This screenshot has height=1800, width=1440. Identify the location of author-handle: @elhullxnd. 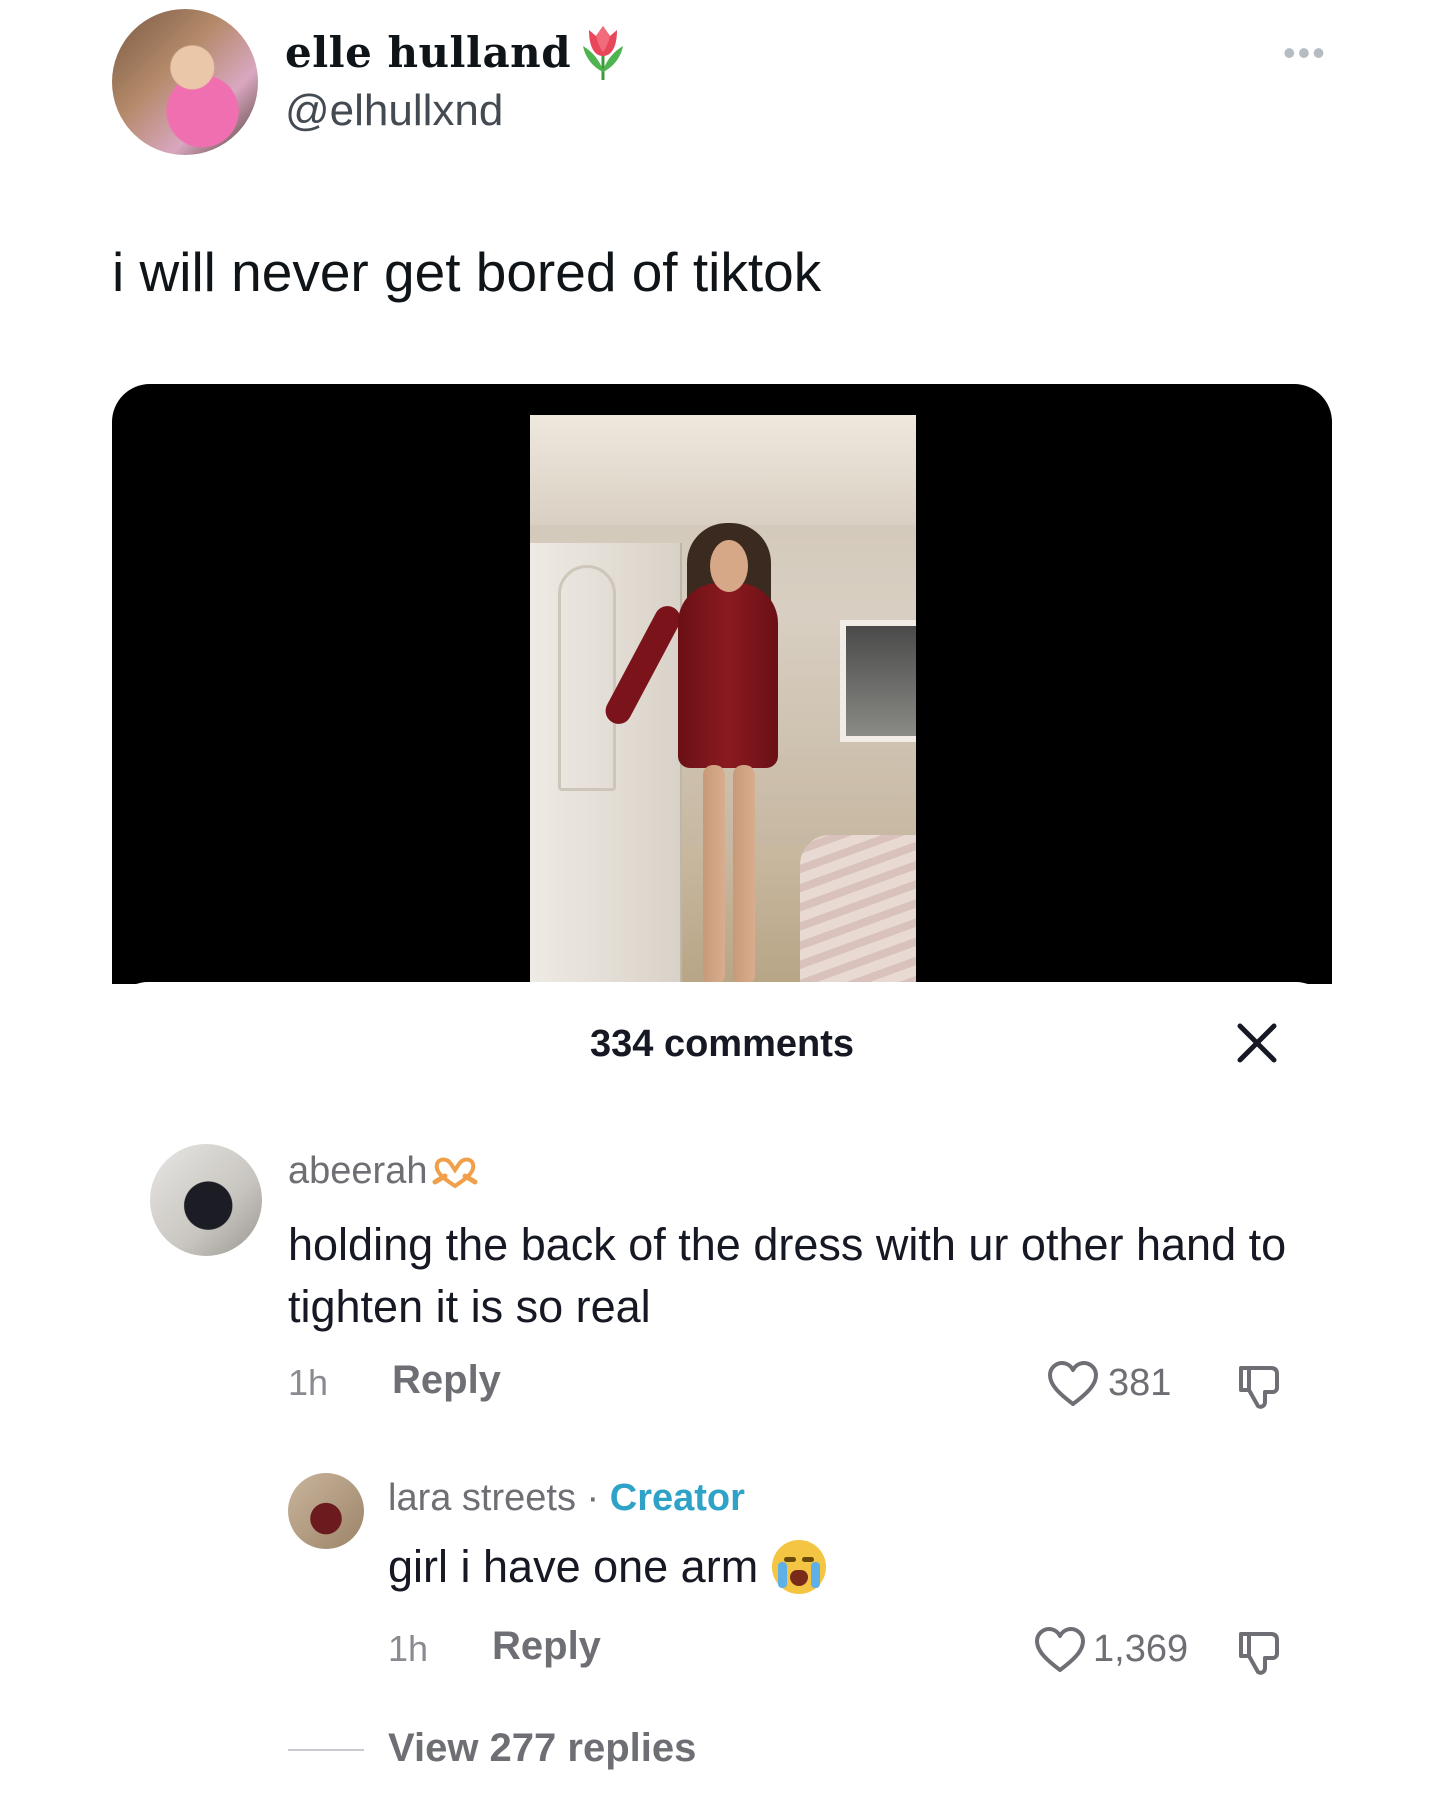
(394, 111).